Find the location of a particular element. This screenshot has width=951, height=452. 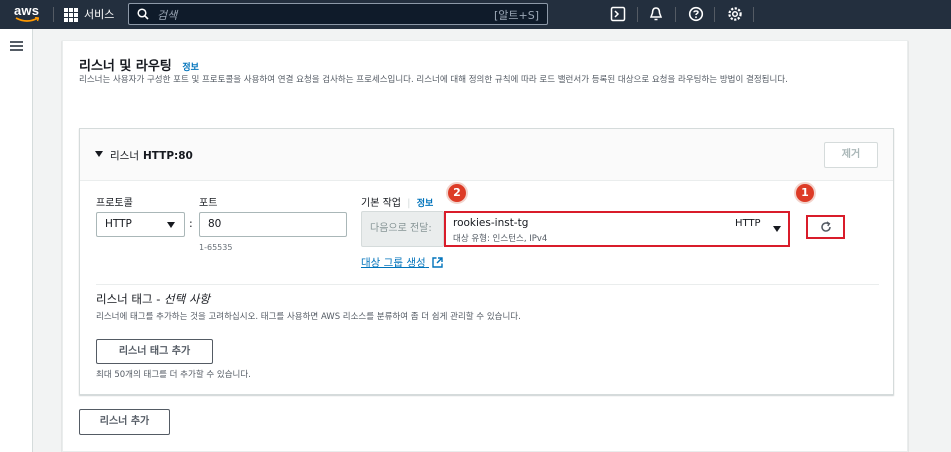

port-range-hint: 1-65535 is located at coordinates (216, 247).